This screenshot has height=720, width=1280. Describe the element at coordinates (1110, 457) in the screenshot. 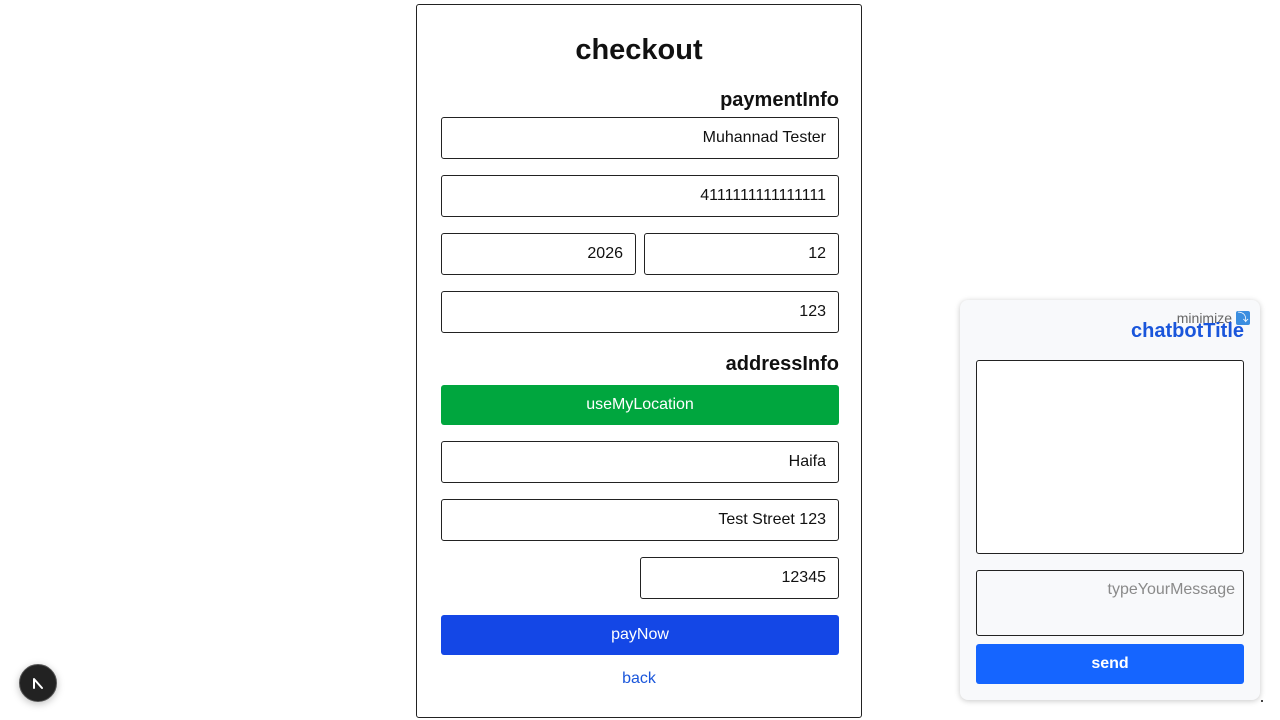

I see `chat-messages-panel` at that location.